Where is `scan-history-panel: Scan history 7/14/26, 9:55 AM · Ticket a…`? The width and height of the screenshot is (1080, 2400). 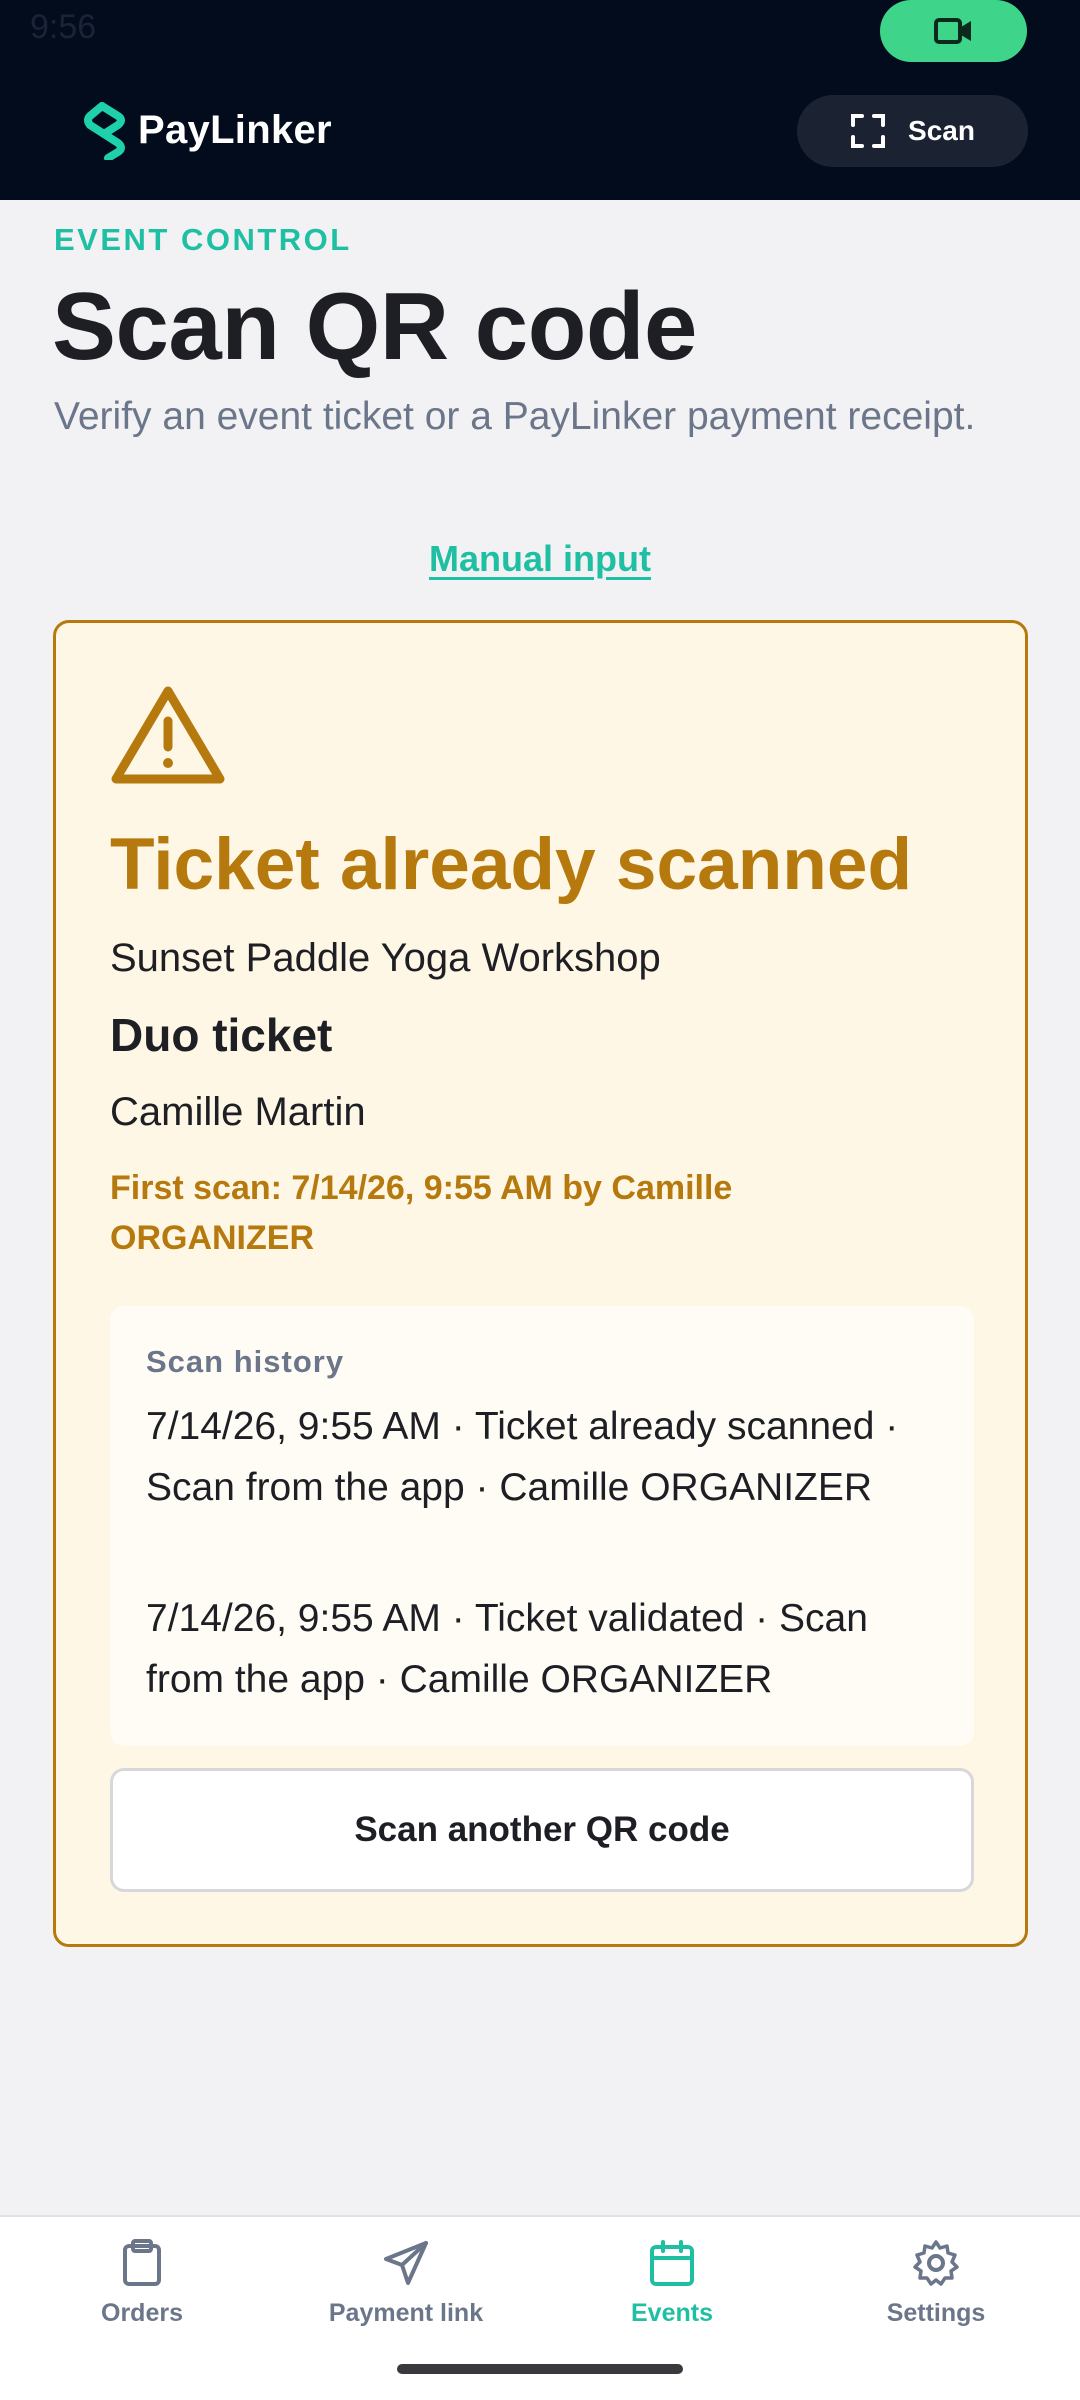 scan-history-panel: Scan history 7/14/26, 9:55 AM · Ticket a… is located at coordinates (542, 1526).